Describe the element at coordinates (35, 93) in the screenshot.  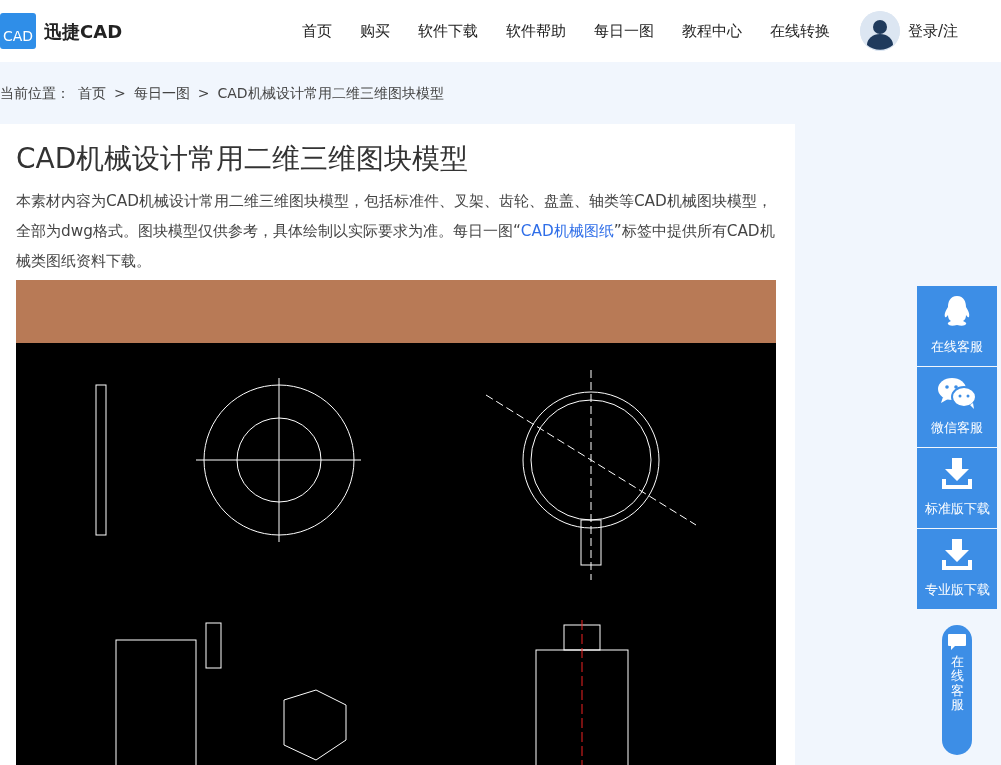
I see `breadcrumb-label: 当前位置：` at that location.